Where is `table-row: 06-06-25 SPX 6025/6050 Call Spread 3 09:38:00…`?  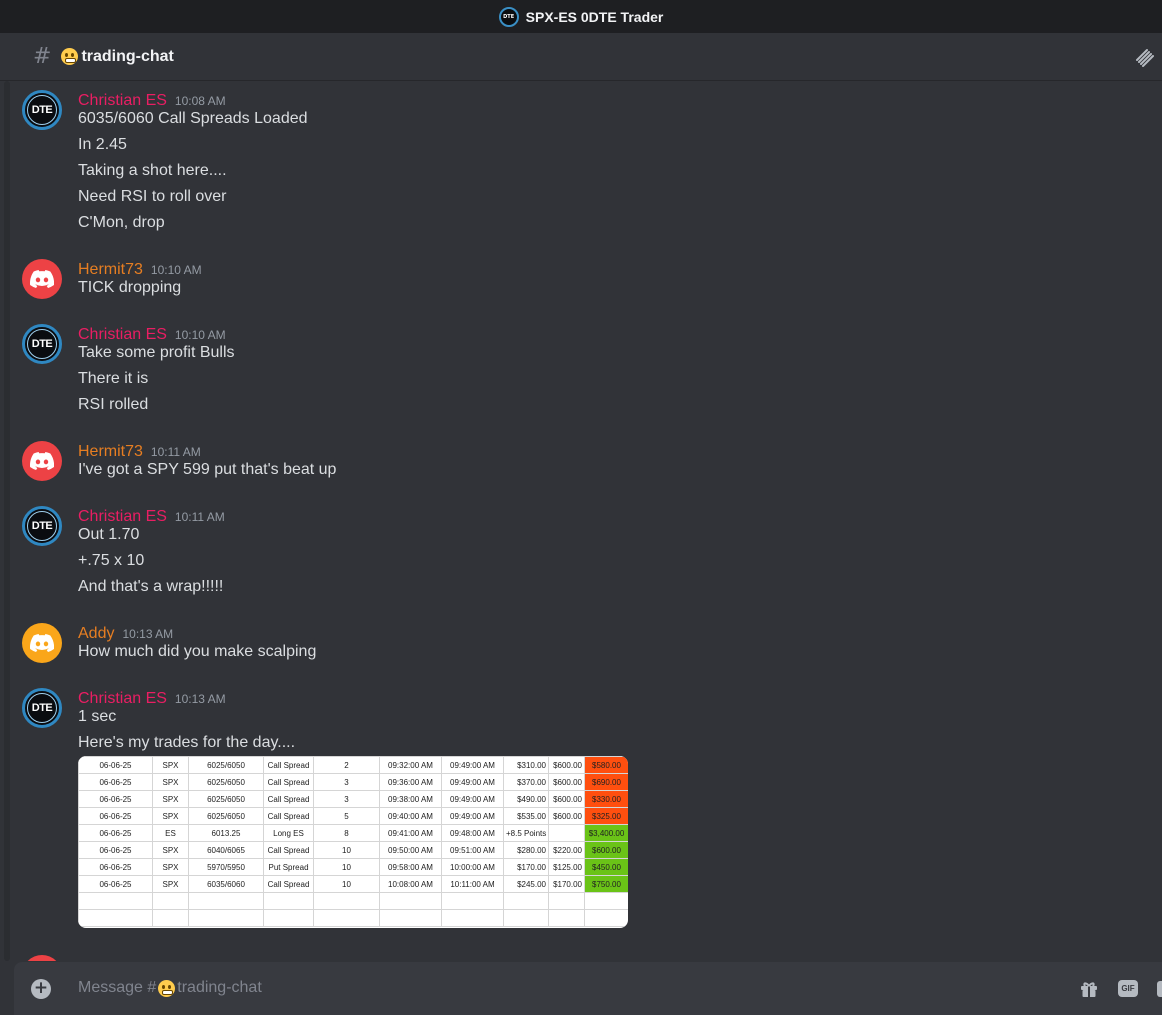 table-row: 06-06-25 SPX 6025/6050 Call Spread 3 09:38:00… is located at coordinates (353, 799).